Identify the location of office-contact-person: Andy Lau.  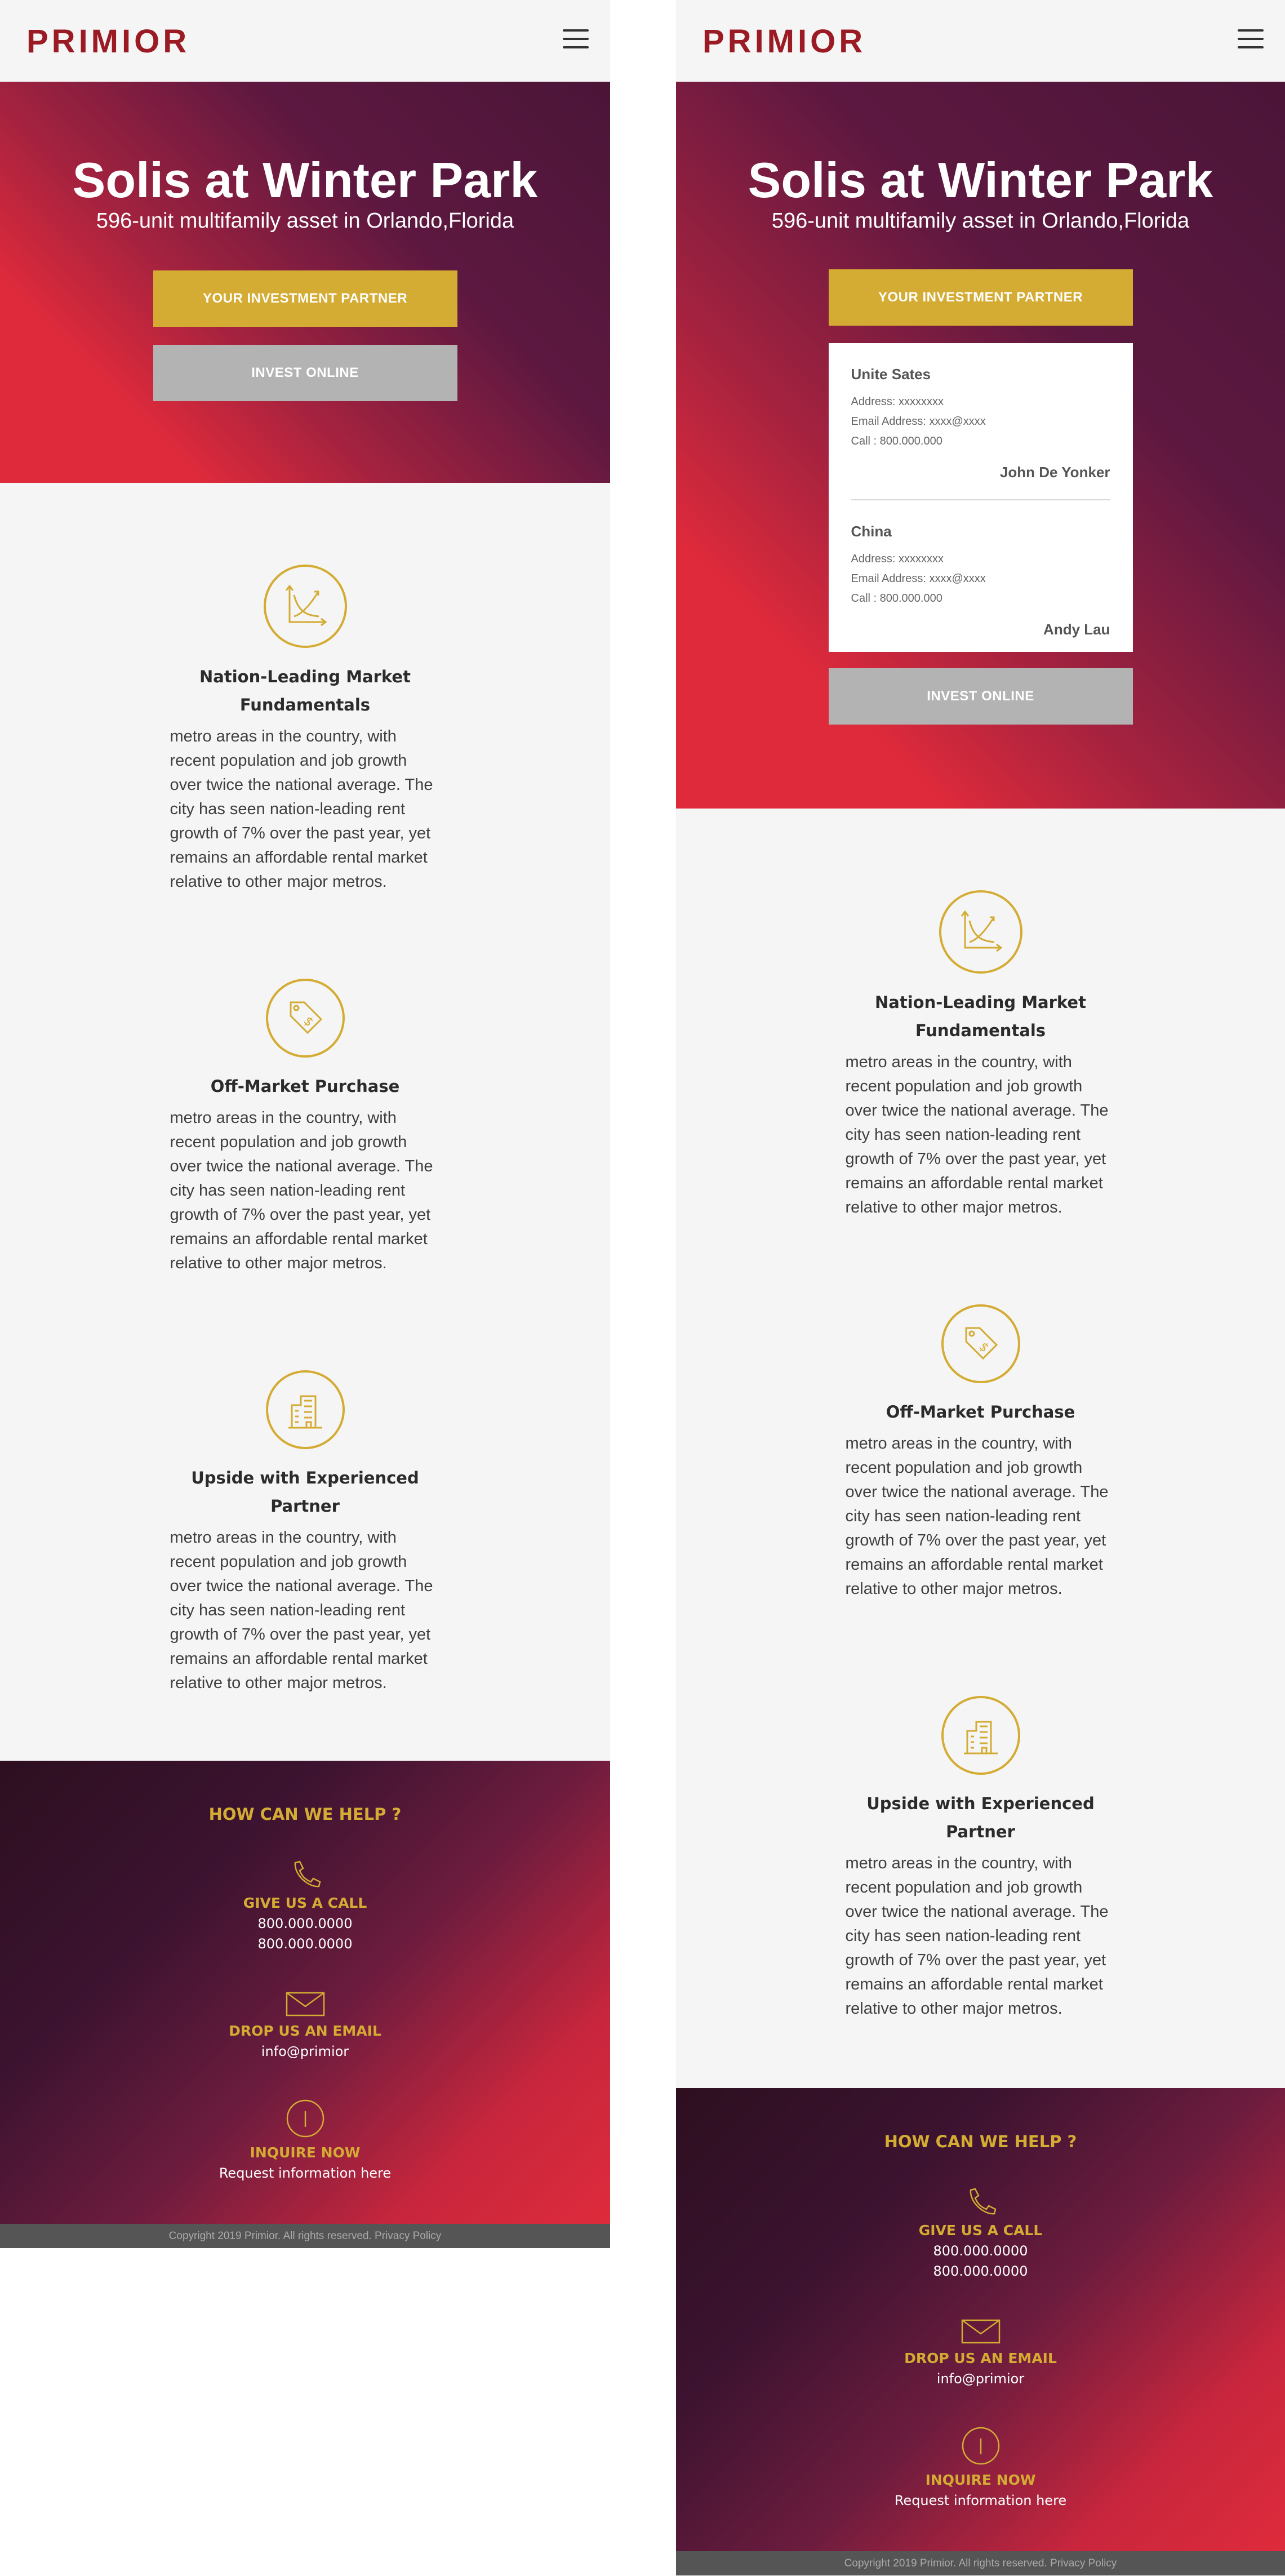
(1076, 630).